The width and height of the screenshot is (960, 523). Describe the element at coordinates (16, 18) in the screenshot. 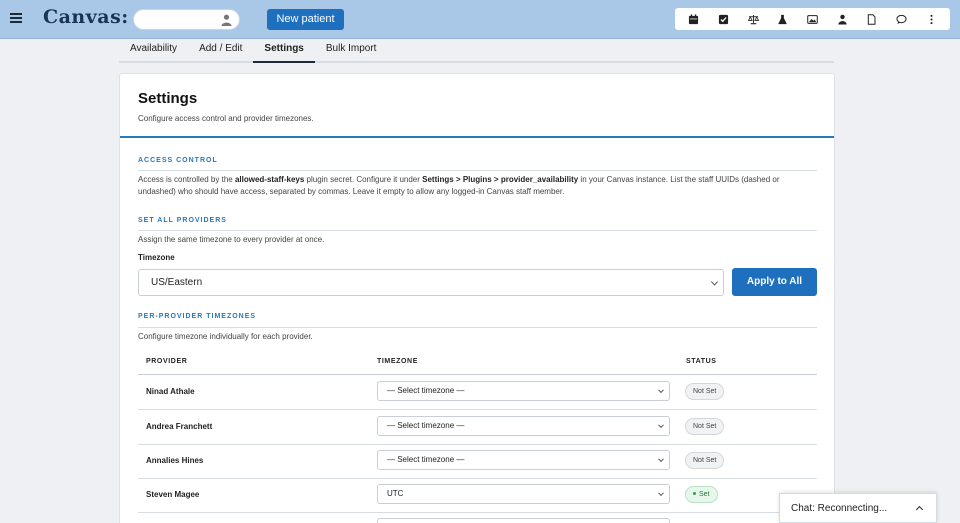

I see `menu-icon` at that location.